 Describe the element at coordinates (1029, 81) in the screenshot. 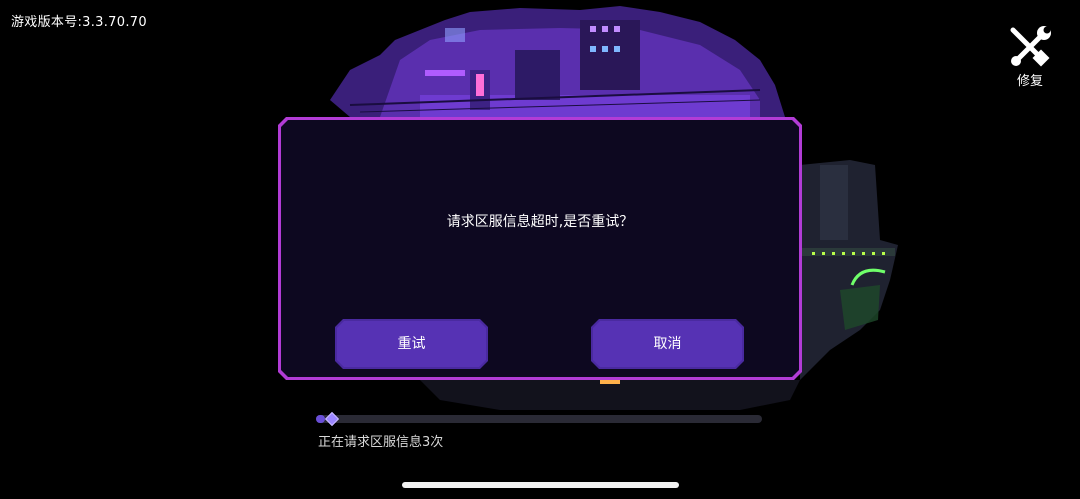

I see `repair-label: 修复` at that location.